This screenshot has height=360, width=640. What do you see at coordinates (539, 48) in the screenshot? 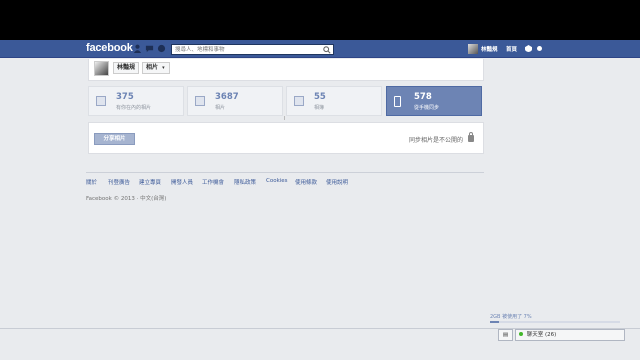
I see `gear-icon` at bounding box center [539, 48].